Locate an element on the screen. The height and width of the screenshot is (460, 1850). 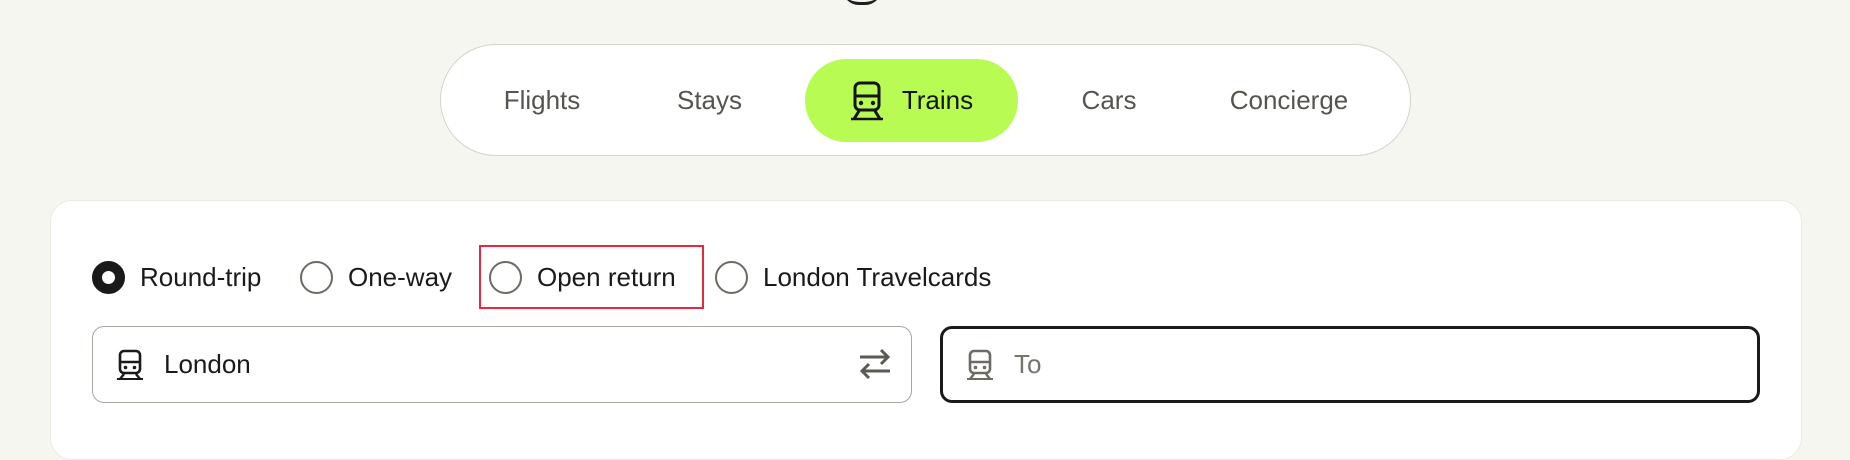
london-travelcards-radio is located at coordinates (731, 277).